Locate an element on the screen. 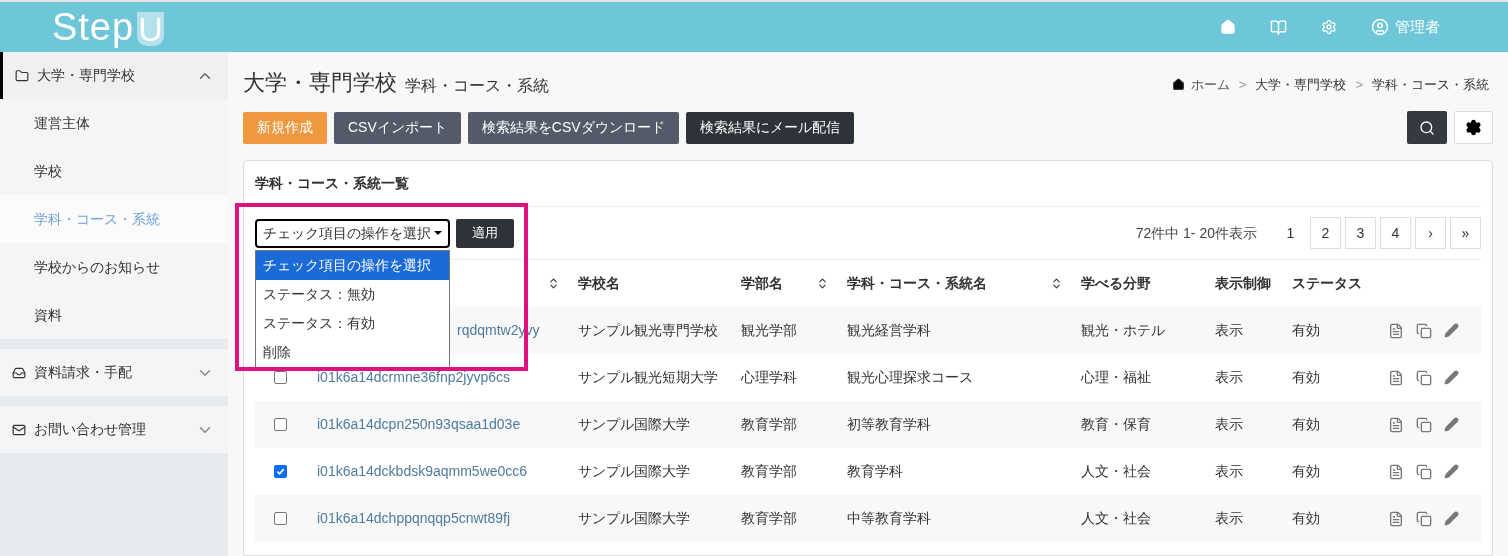  card-title: 学科・コース・系統一覧 is located at coordinates (332, 183).